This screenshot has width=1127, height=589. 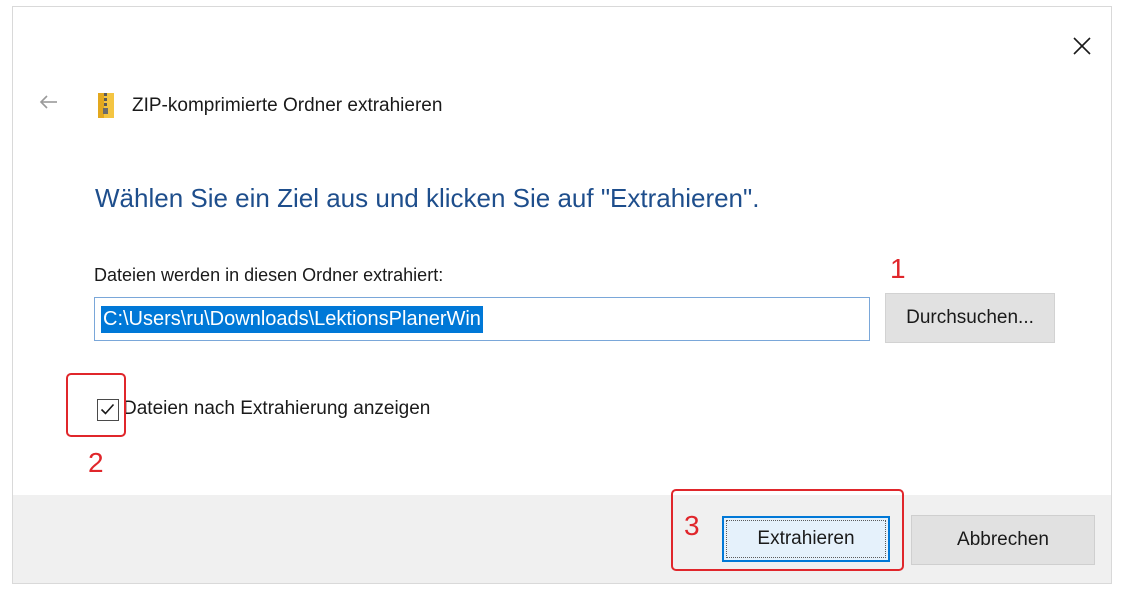 I want to click on show-files-checkbox-label: Dateien nach Extrahierung anzeigen, so click(x=276, y=409).